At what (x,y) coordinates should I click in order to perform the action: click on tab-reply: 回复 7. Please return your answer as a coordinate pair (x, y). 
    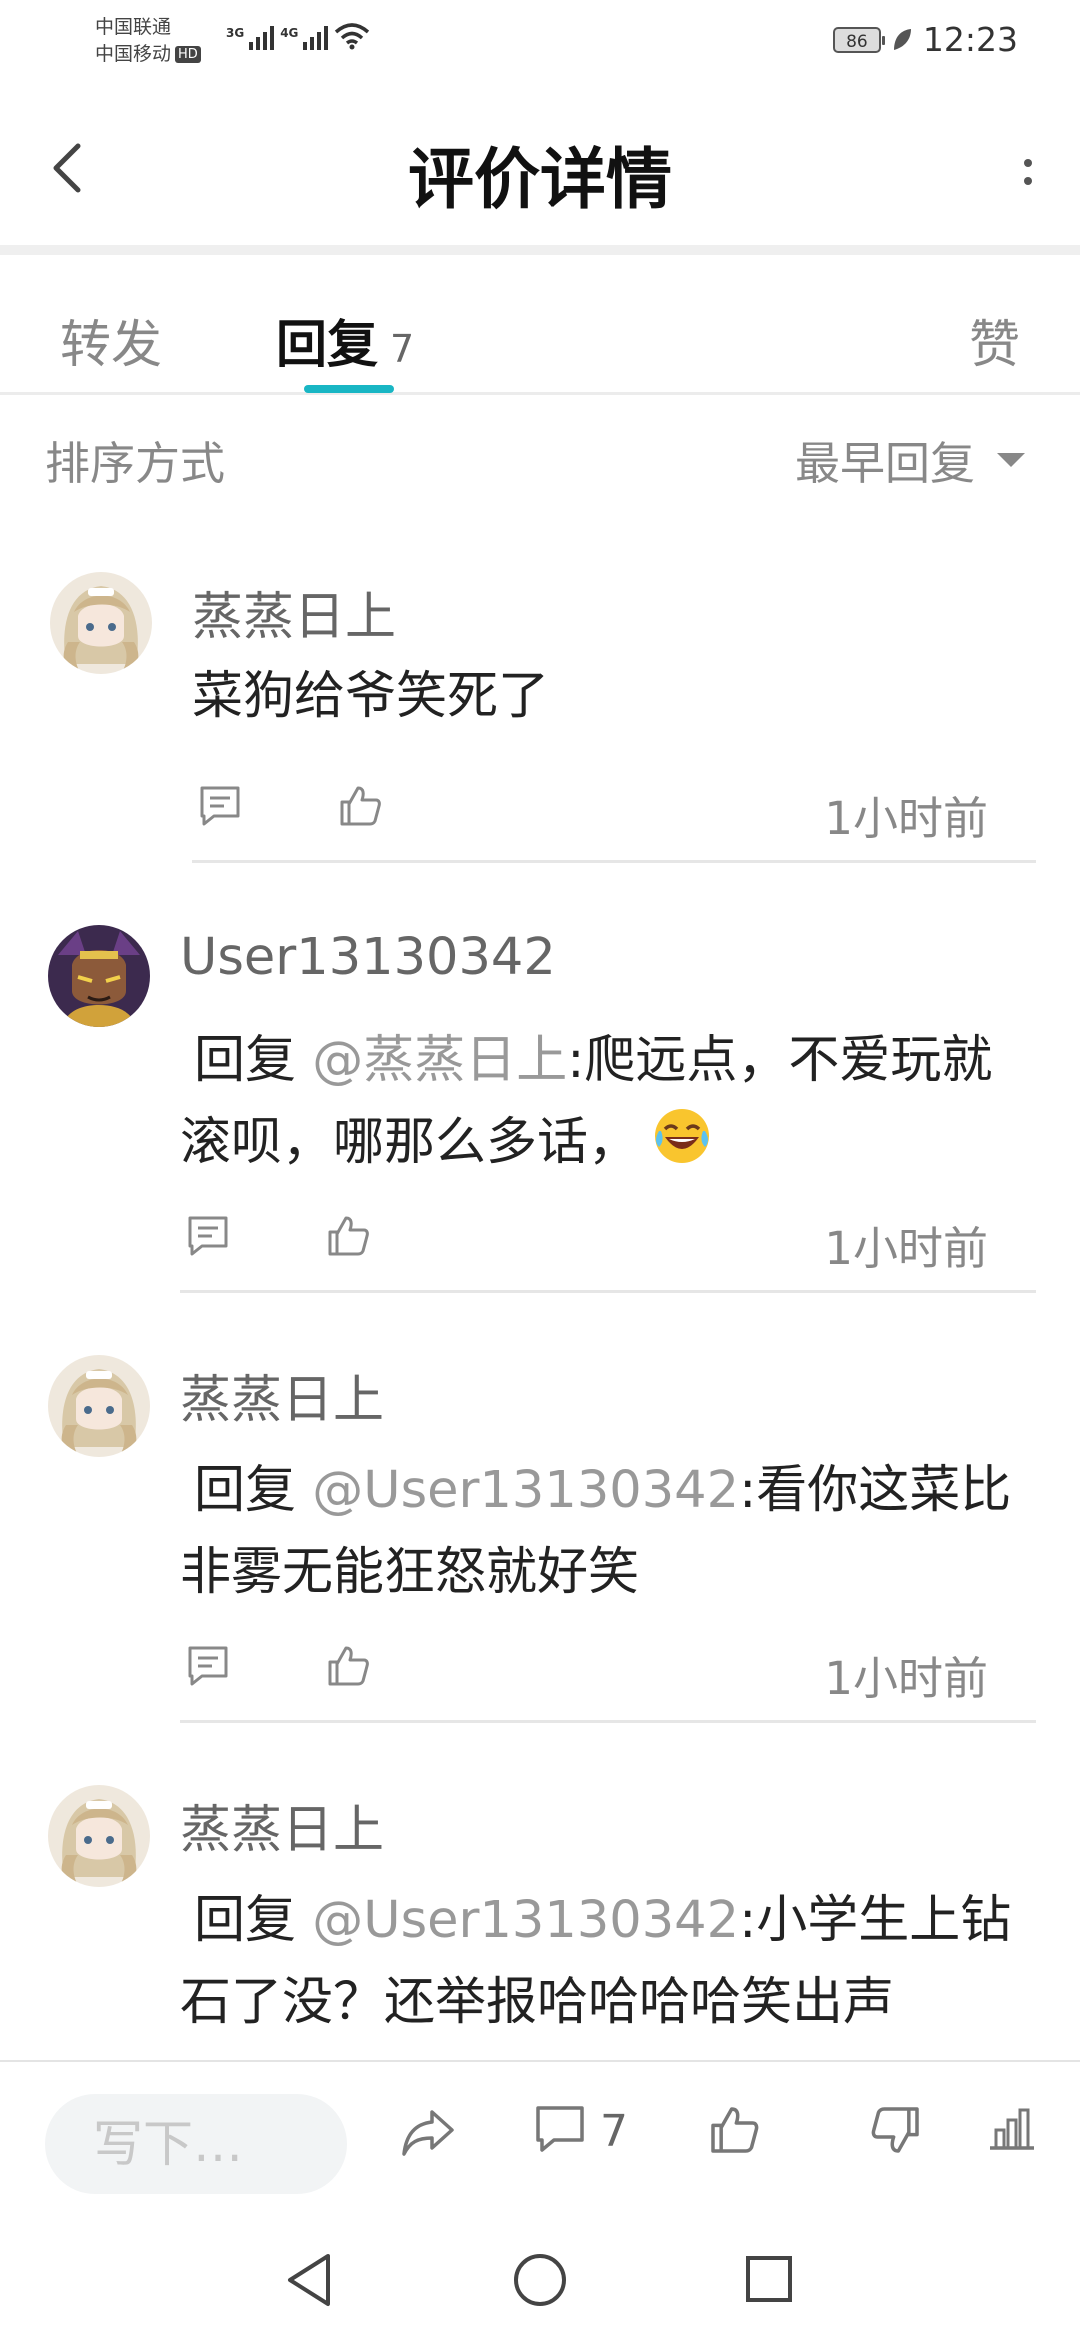
    Looking at the image, I should click on (345, 340).